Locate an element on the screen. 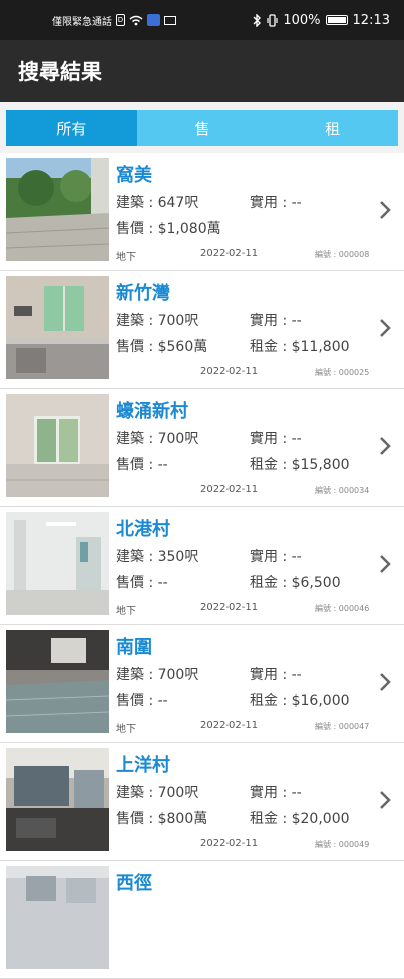  rent-price: 租金 : $20,000 is located at coordinates (300, 819).